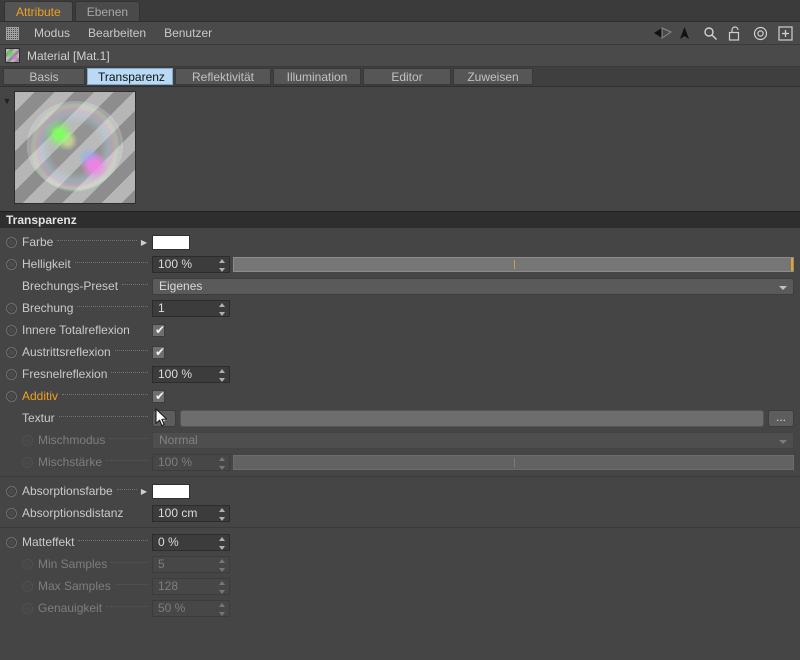 This screenshot has height=660, width=800. What do you see at coordinates (191, 586) in the screenshot?
I see `input-max-samples: 128` at bounding box center [191, 586].